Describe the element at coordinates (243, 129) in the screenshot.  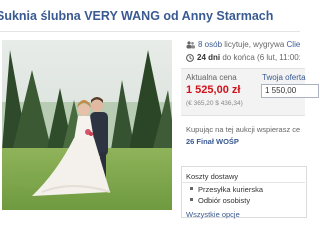
I see `charity-text: Kupując na tej aukcji wspierasz cel` at that location.